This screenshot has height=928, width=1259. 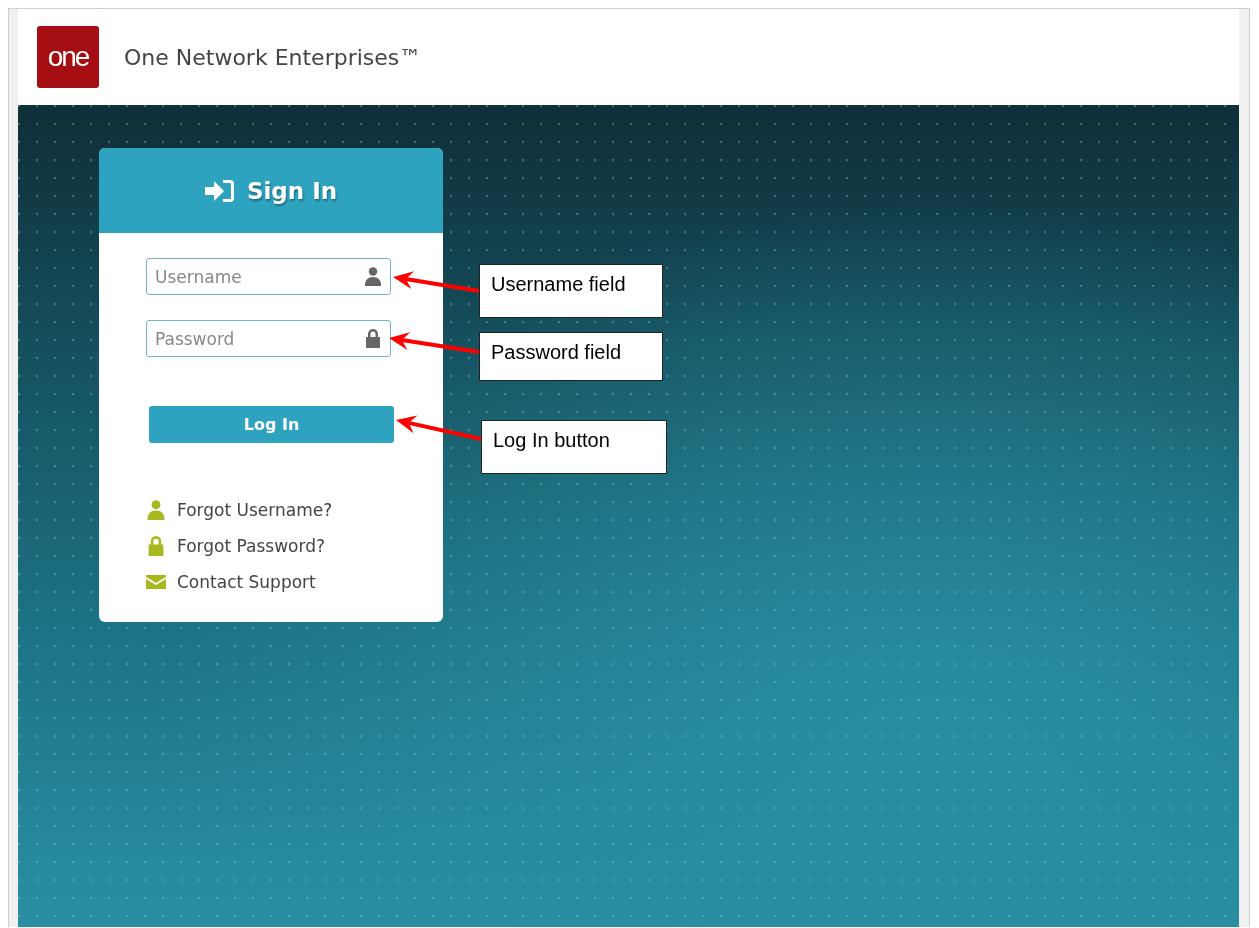 What do you see at coordinates (251, 546) in the screenshot?
I see `support-link: Forgot Password?` at bounding box center [251, 546].